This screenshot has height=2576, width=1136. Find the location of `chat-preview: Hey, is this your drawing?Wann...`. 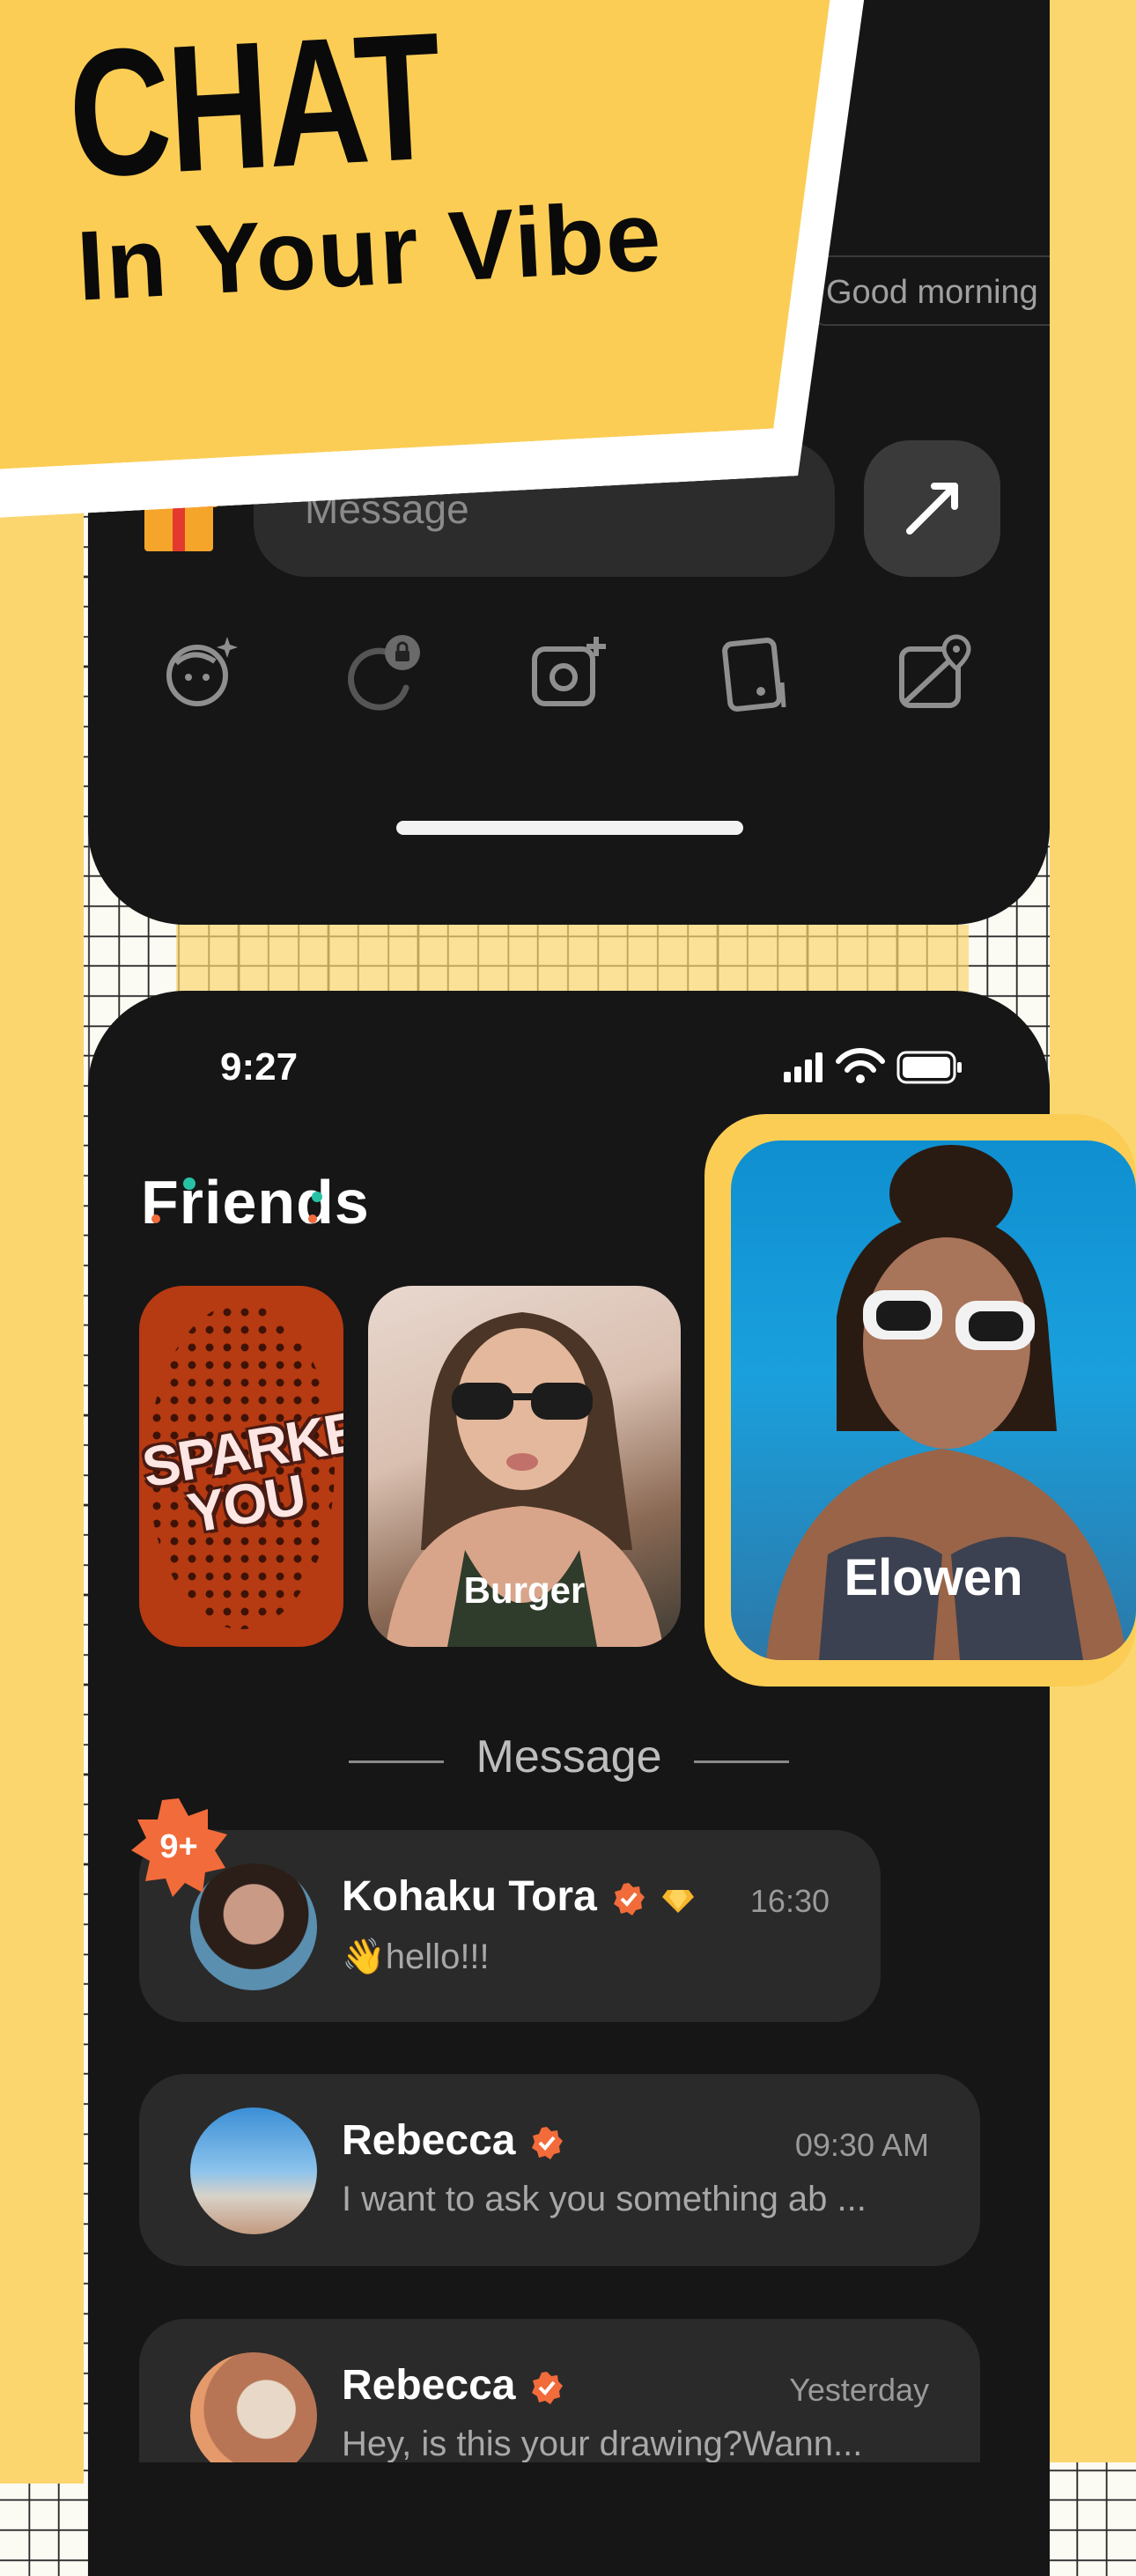

chat-preview: Hey, is this your drawing?Wann... is located at coordinates (603, 2443).